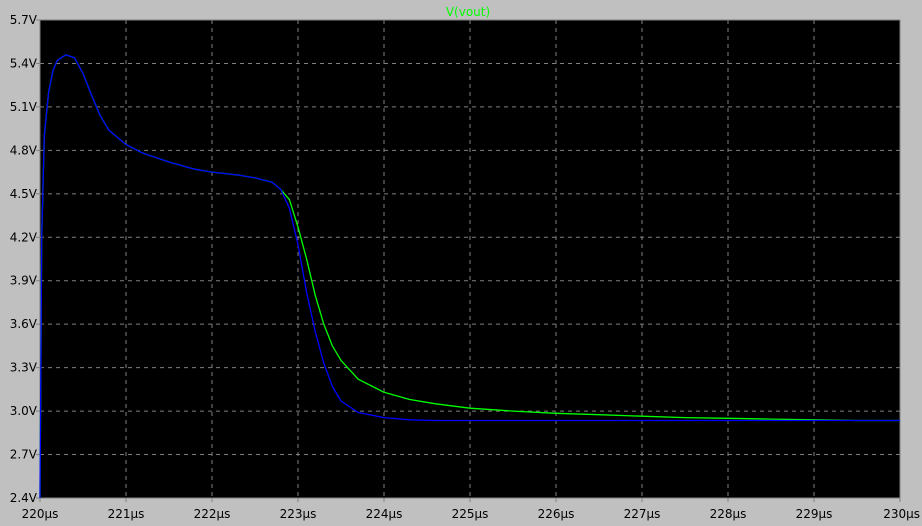  What do you see at coordinates (24, 324) in the screenshot?
I see `y-tick-label: 3.6V` at bounding box center [24, 324].